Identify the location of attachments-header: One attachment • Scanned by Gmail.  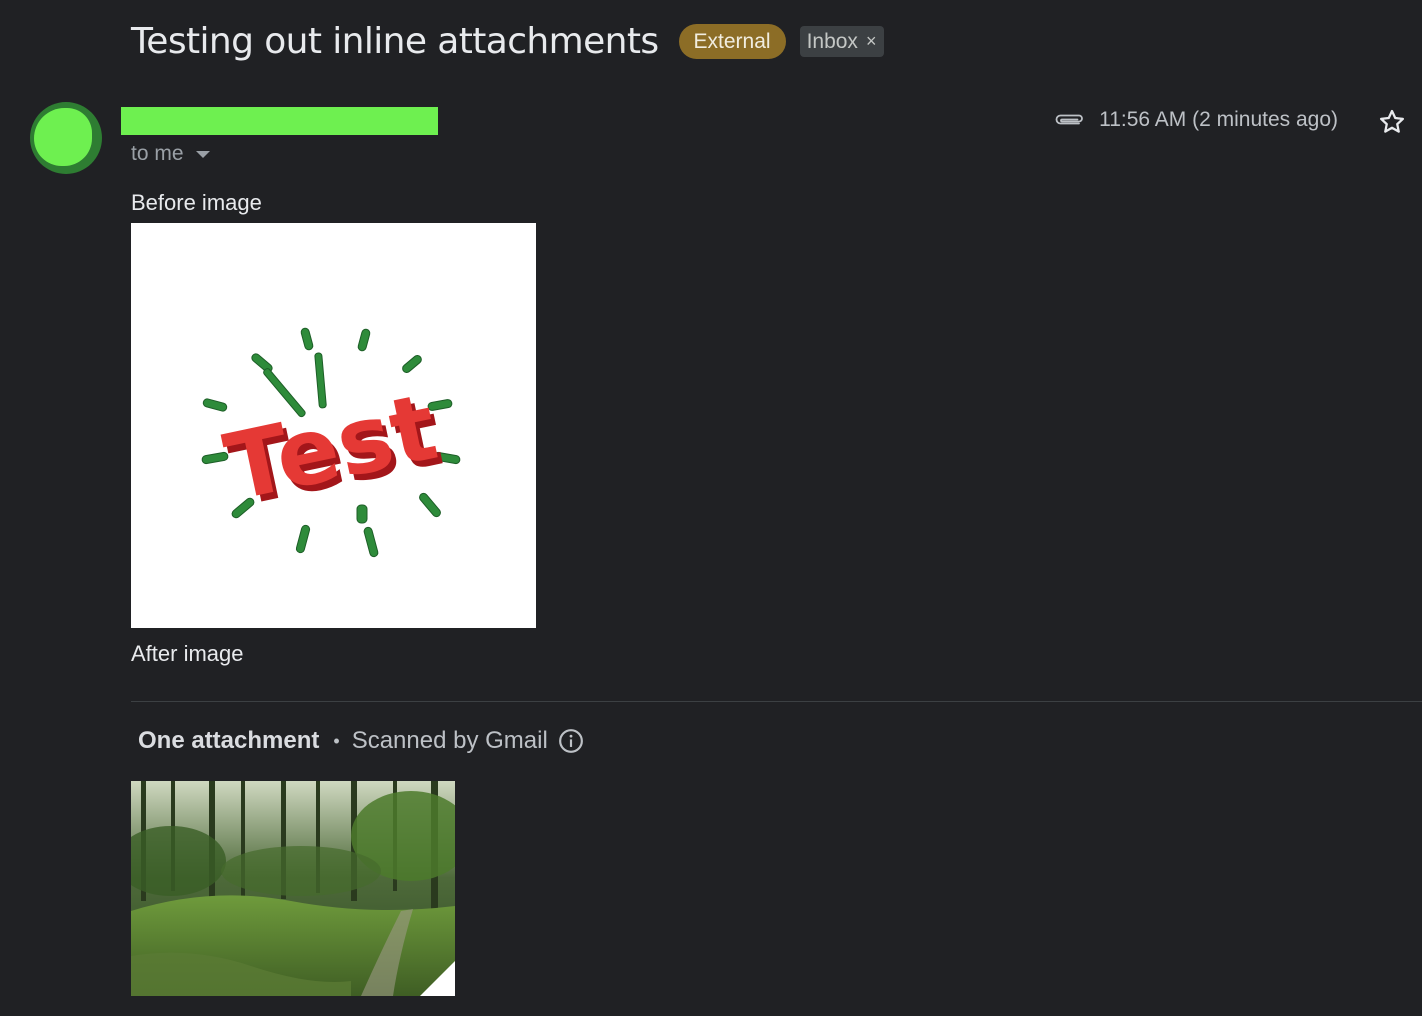
(361, 741).